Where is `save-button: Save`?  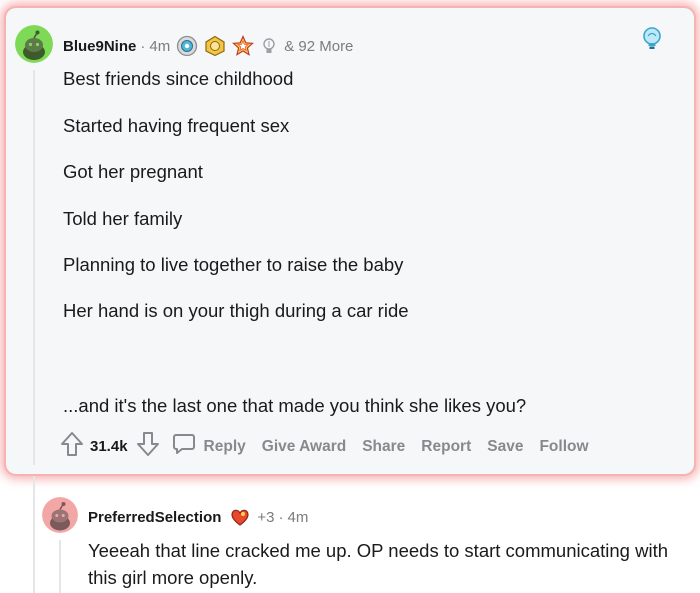
save-button: Save is located at coordinates (505, 447).